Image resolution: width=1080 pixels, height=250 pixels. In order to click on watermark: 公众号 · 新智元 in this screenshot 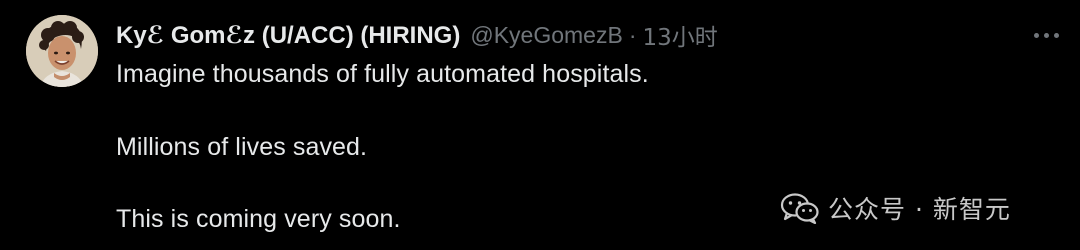, I will do `click(895, 208)`.